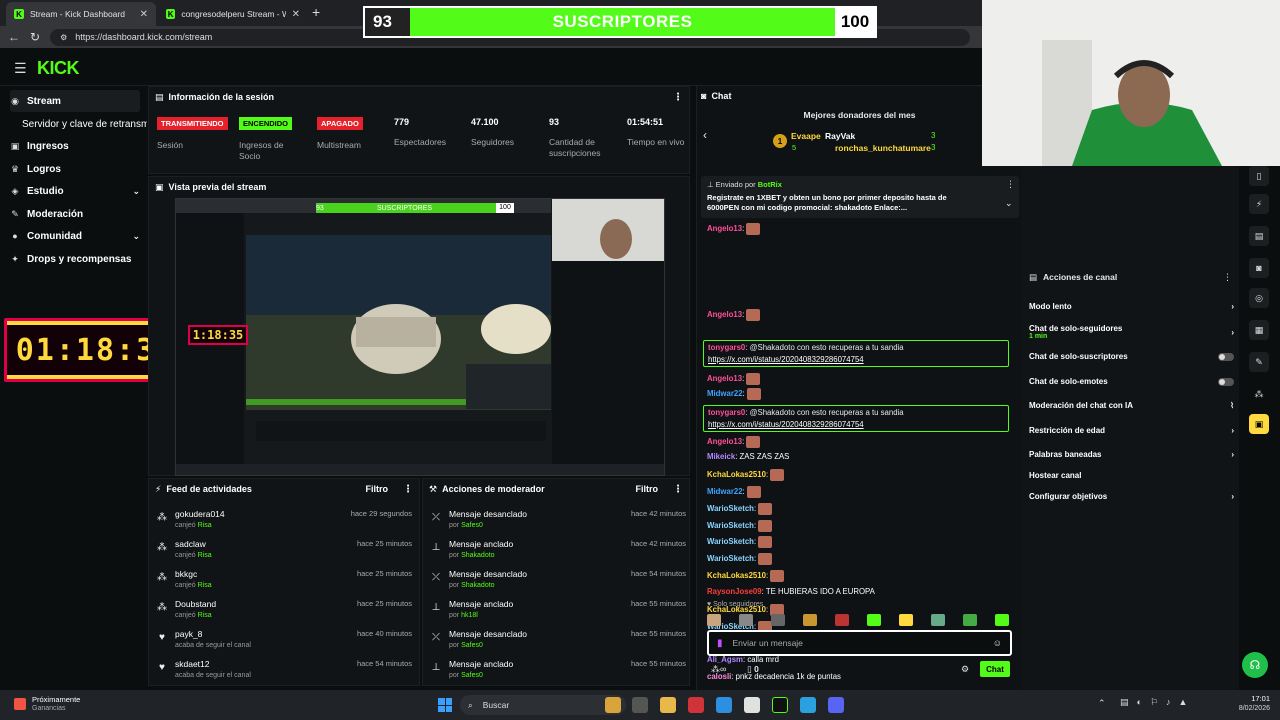  Describe the element at coordinates (1259, 362) in the screenshot. I see `wrench-icon: ✎` at that location.